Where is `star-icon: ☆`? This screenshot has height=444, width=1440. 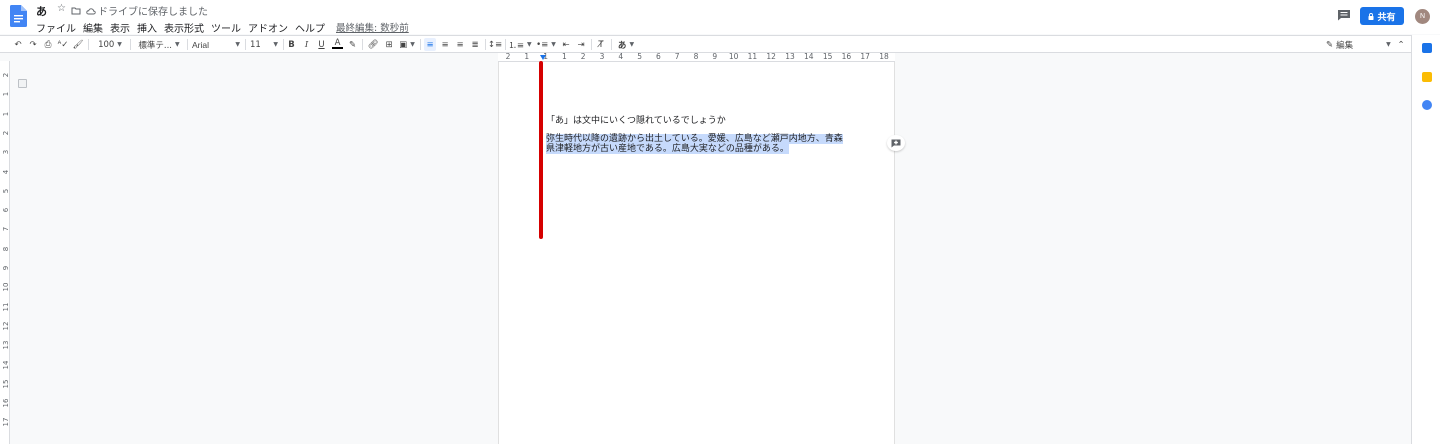
star-icon: ☆ is located at coordinates (61, 8).